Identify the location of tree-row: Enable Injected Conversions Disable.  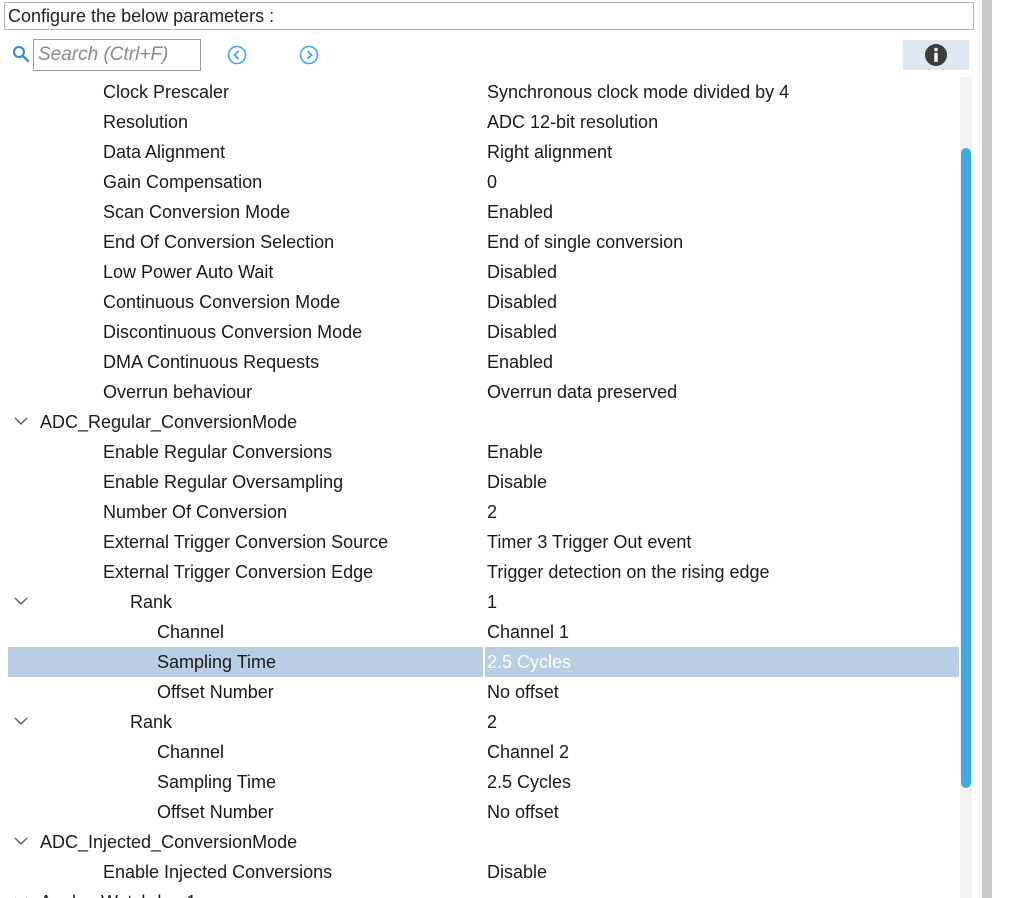
(484, 872).